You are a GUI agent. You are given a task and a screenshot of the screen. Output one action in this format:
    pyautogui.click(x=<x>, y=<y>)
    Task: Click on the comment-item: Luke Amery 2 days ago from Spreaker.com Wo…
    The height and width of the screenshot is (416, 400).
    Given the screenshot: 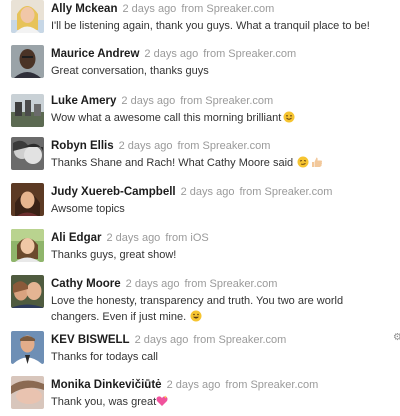 What is the action you would take?
    pyautogui.click(x=200, y=115)
    